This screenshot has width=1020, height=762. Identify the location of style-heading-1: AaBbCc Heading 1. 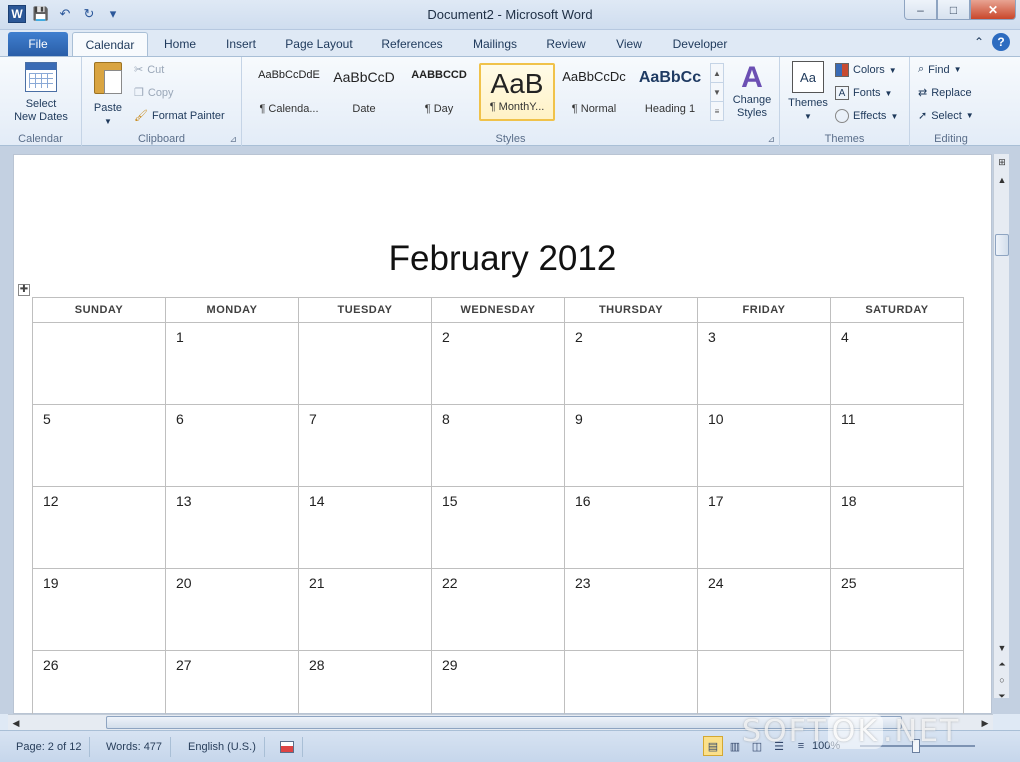
(670, 92).